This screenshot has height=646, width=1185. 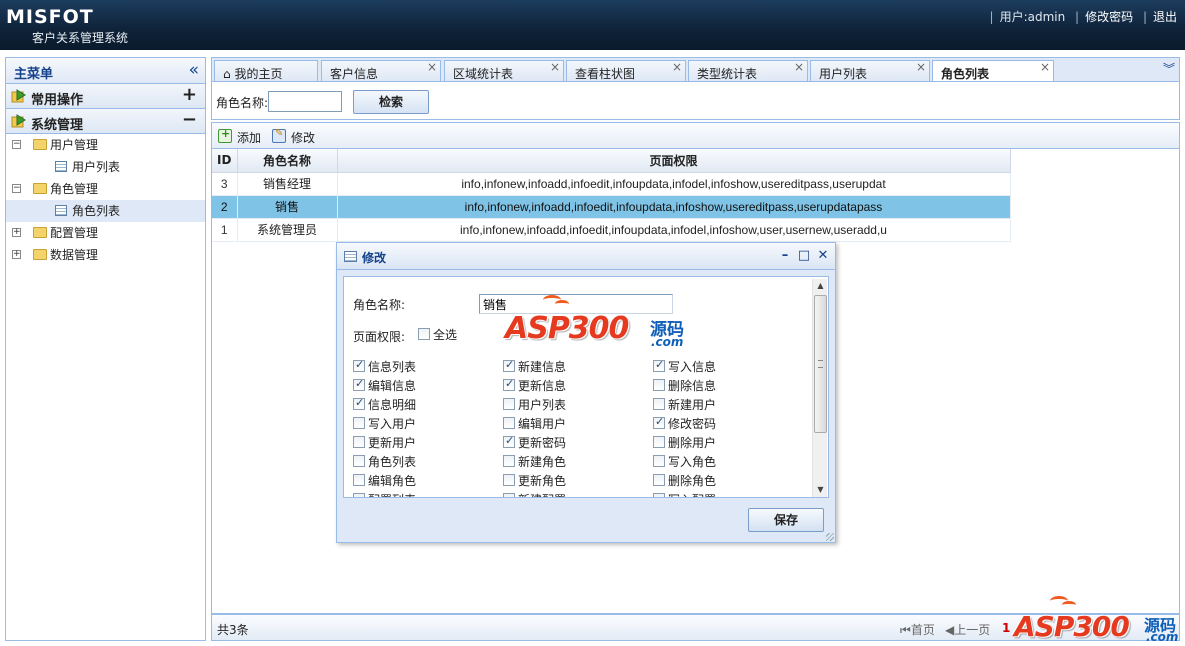 I want to click on edit-button: ✎ 修改, so click(x=296, y=136).